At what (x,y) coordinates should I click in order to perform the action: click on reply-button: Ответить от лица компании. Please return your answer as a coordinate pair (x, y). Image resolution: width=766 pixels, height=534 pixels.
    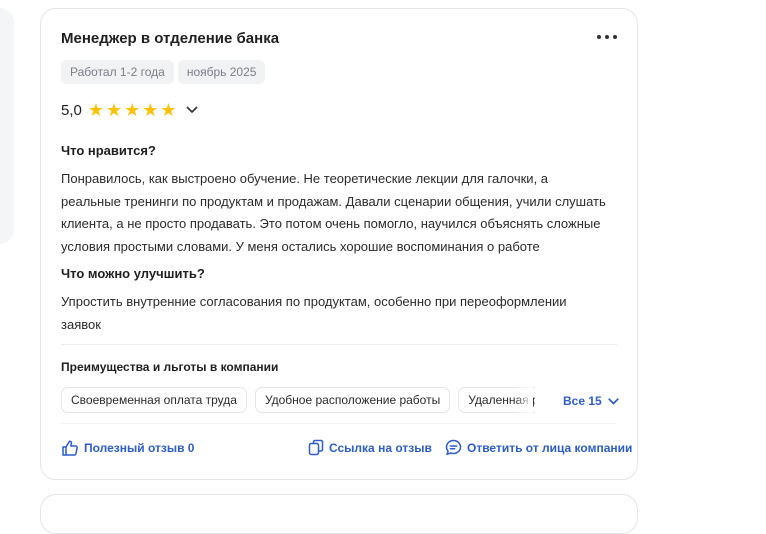
    Looking at the image, I should click on (538, 447).